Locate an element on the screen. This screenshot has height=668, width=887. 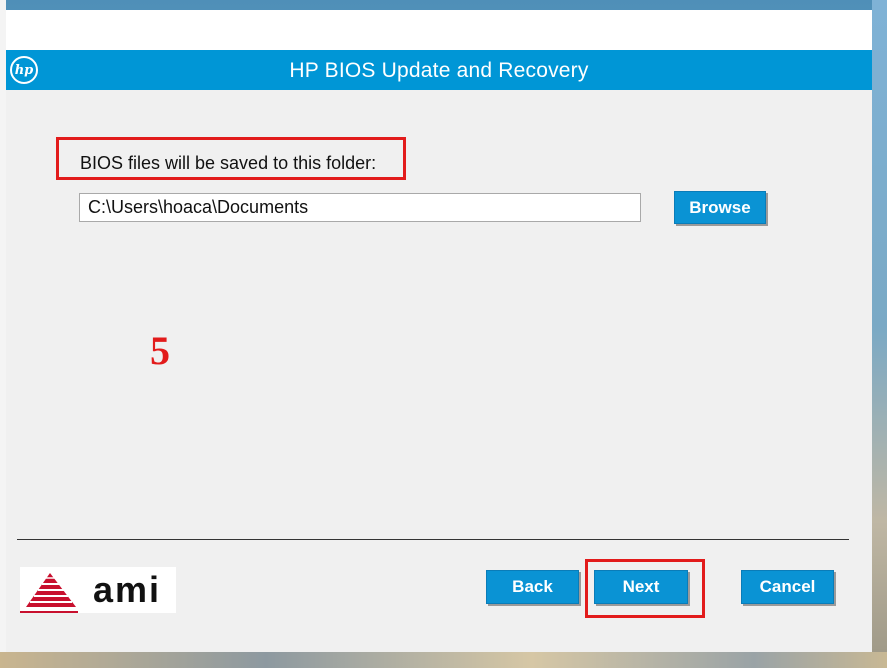
cancel-button: Cancel is located at coordinates (787, 587).